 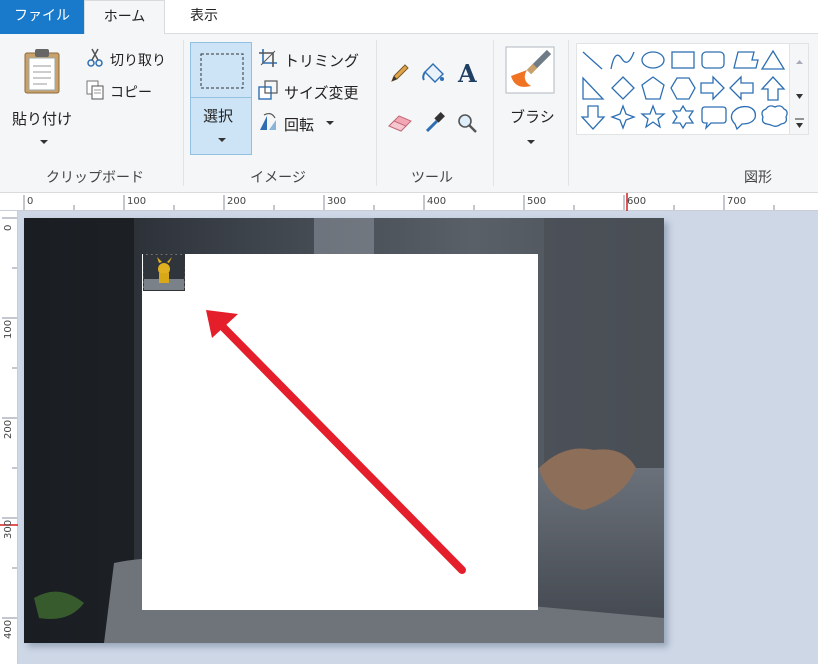 What do you see at coordinates (321, 60) in the screenshot?
I see `crop-button: トリミング` at bounding box center [321, 60].